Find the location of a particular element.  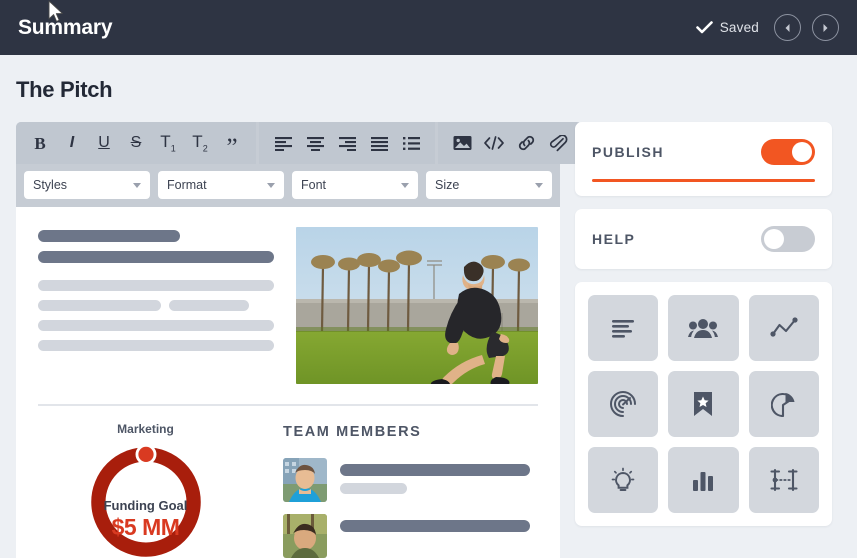

subscript-glyph: T1 is located at coordinates (168, 143).